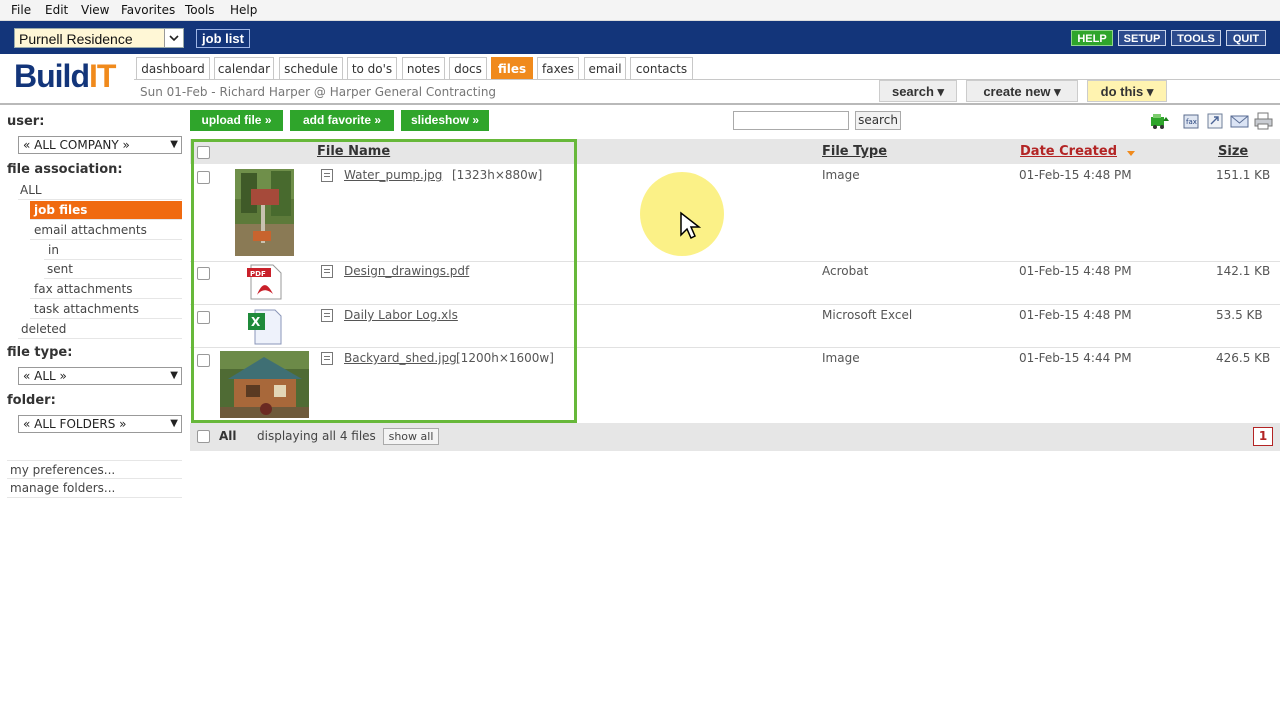 This screenshot has width=1280, height=720. What do you see at coordinates (468, 68) in the screenshot?
I see `tab-docs: docs` at bounding box center [468, 68].